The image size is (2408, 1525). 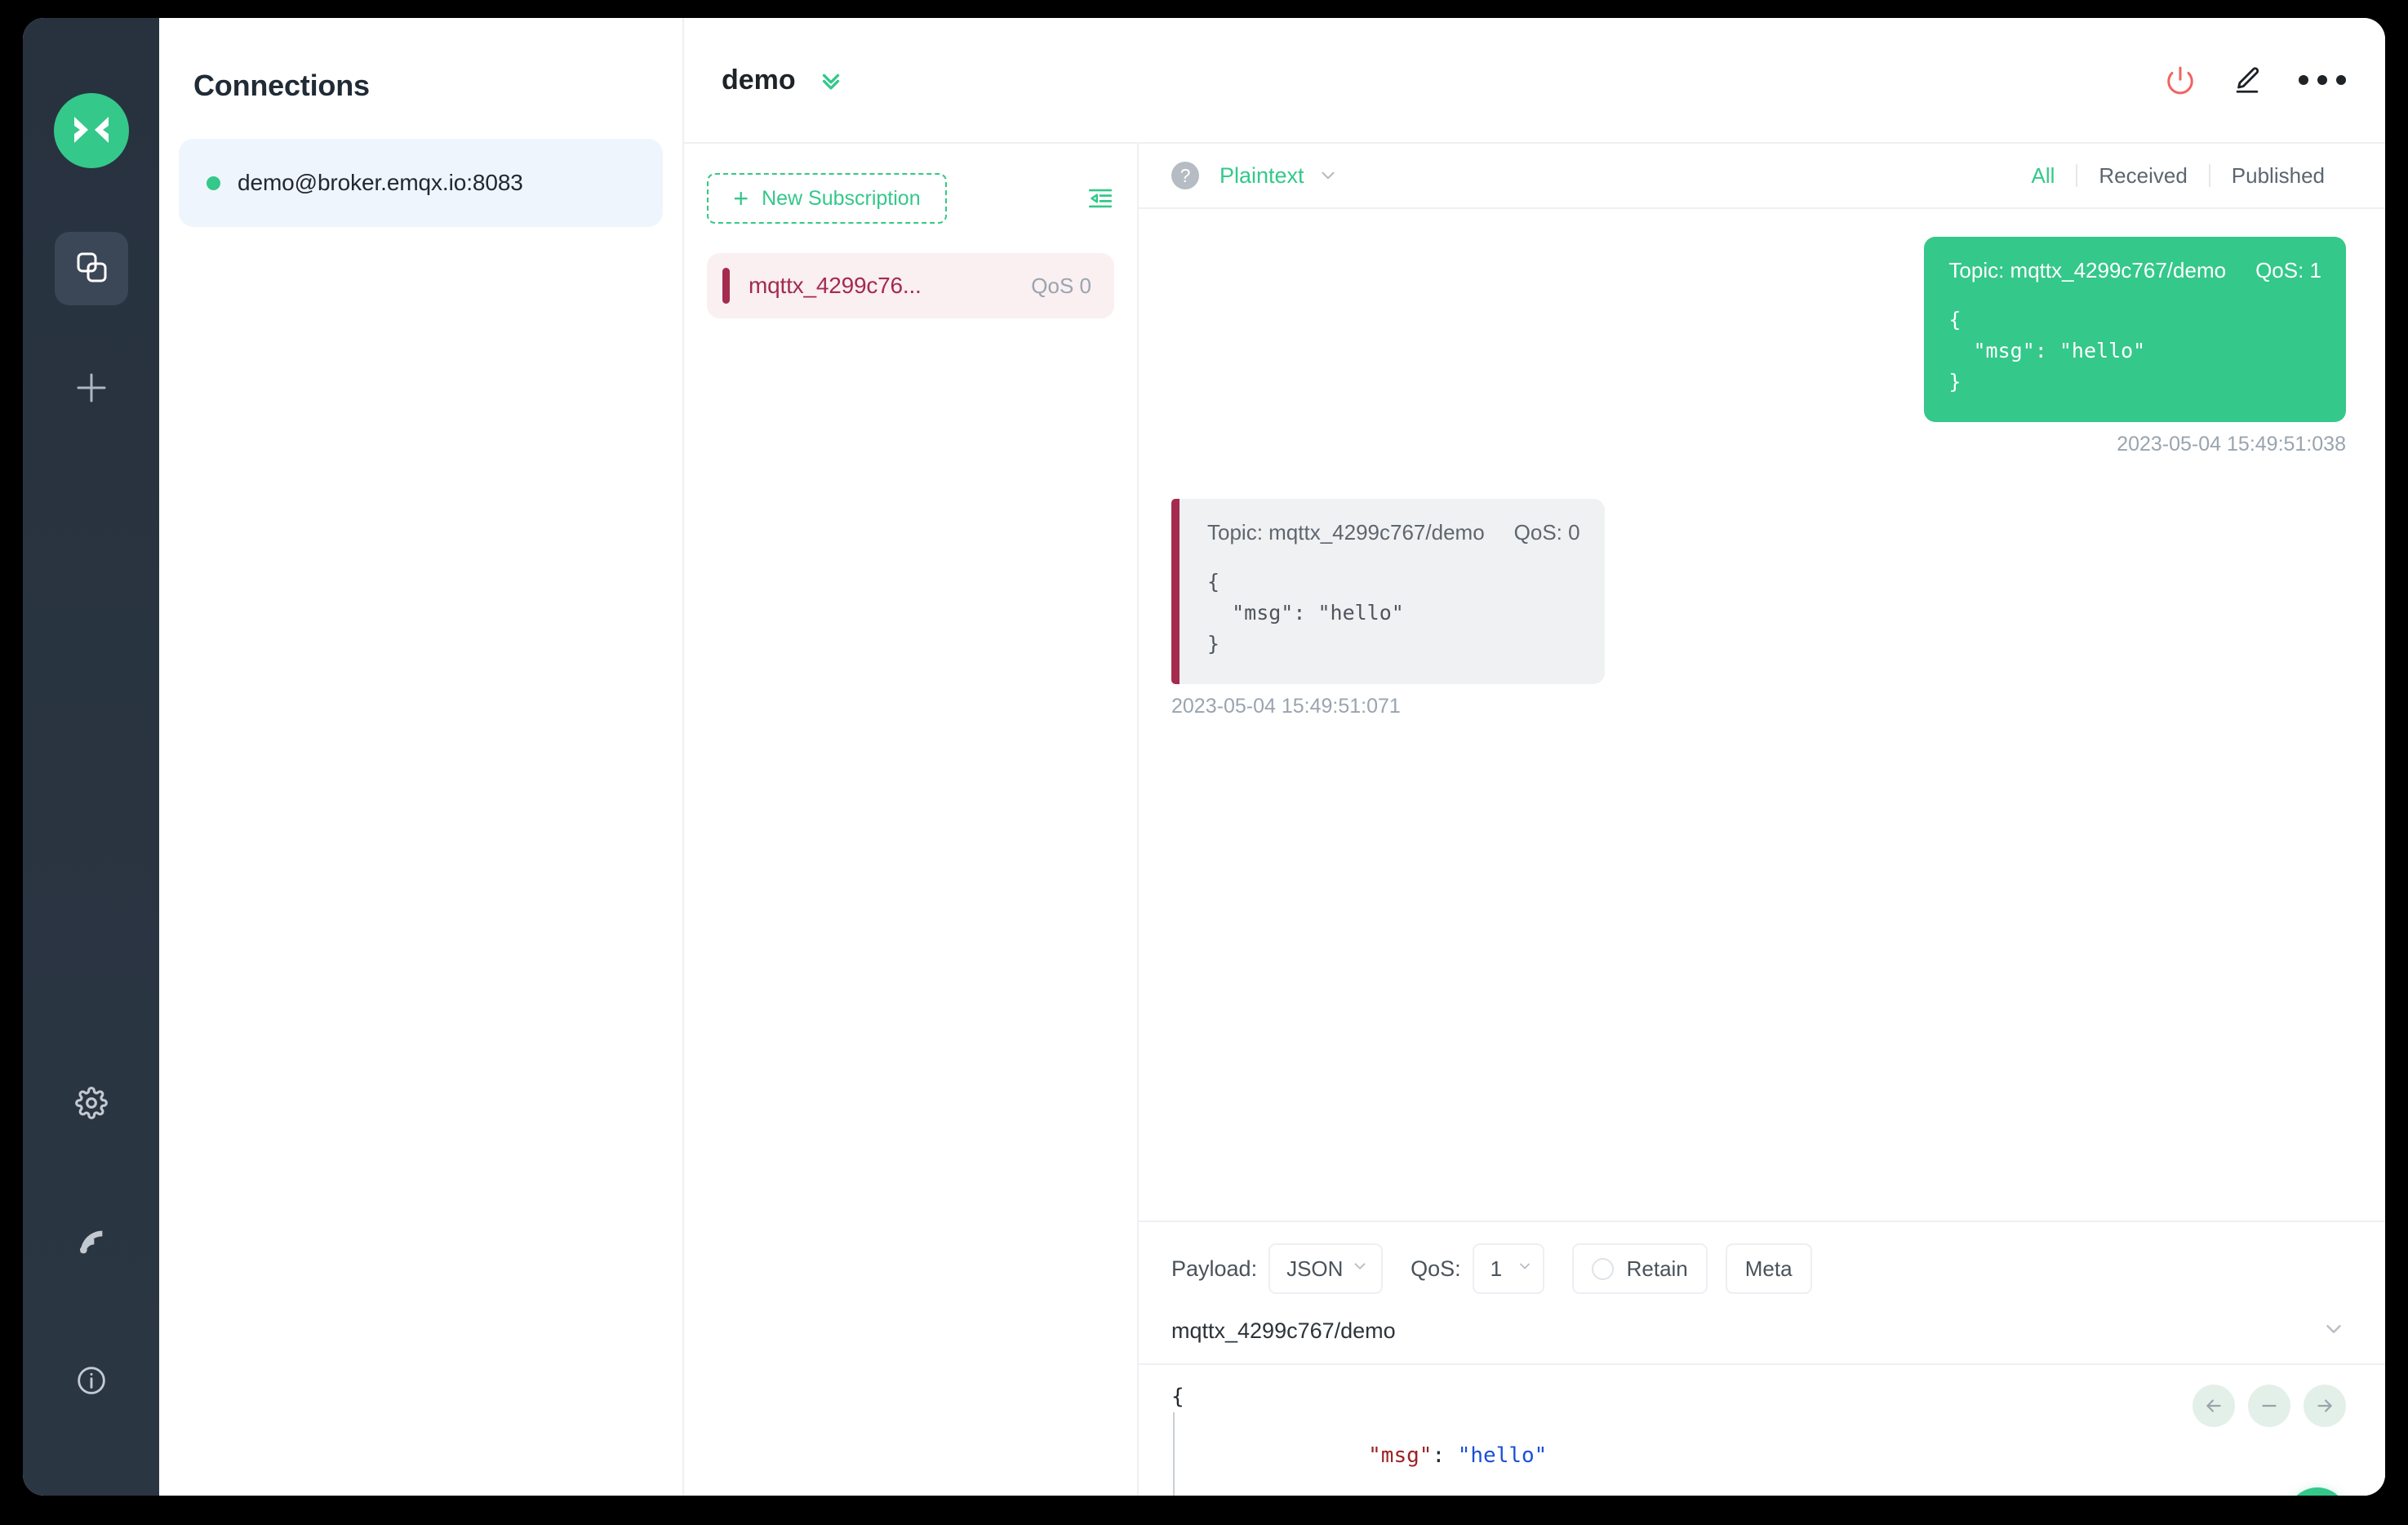 I want to click on connection-list: demo@broker.emqx.io:8083, so click(x=420, y=165).